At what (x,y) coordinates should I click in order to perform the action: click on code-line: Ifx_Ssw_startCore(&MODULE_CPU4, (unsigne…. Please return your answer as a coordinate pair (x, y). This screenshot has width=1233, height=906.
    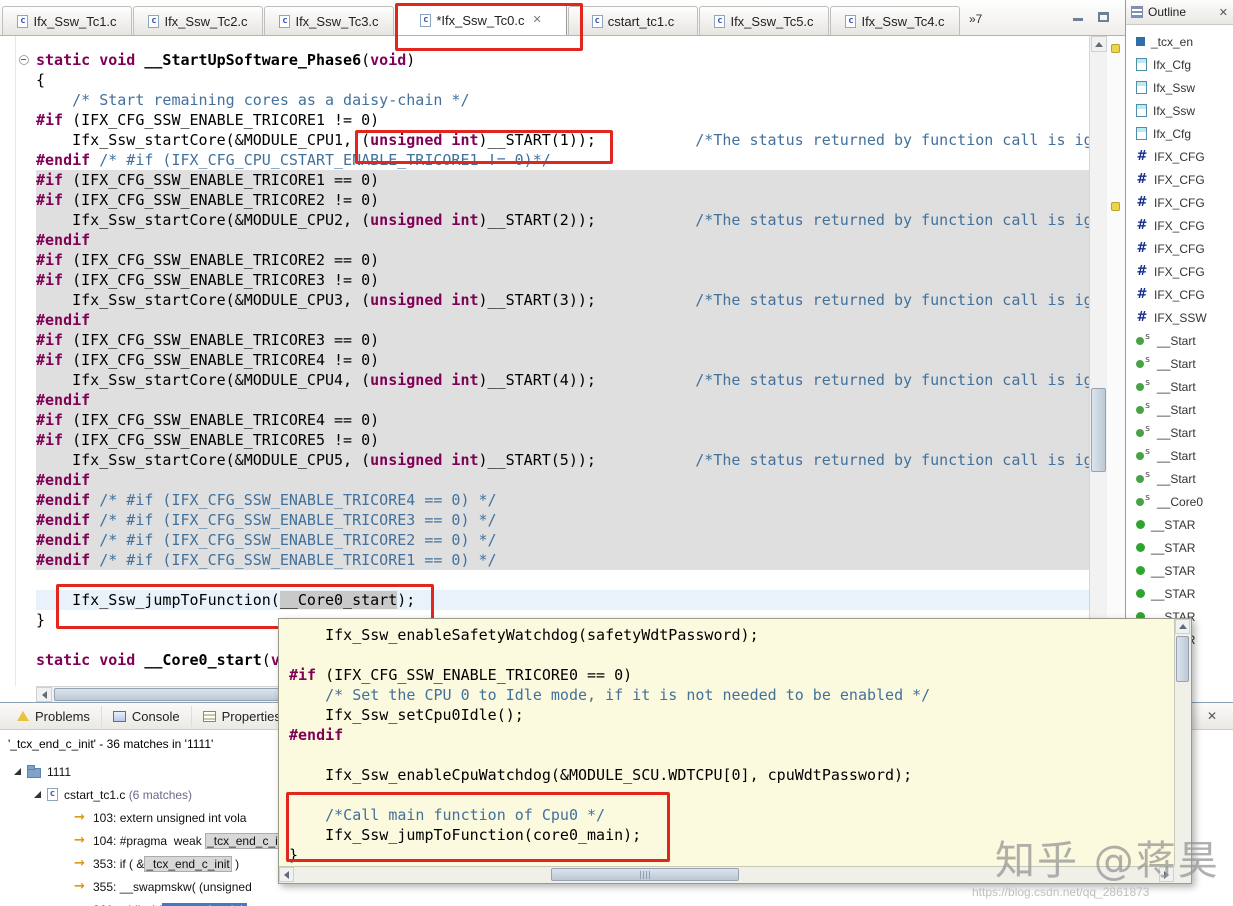
    Looking at the image, I should click on (562, 380).